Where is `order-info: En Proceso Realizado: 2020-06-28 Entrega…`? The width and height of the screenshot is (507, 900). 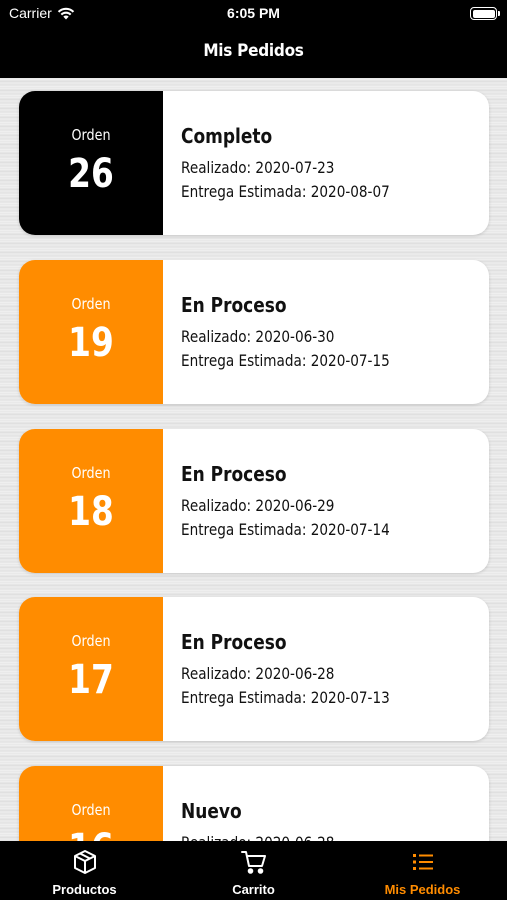
order-info: En Proceso Realizado: 2020-06-28 Entrega… is located at coordinates (304, 670).